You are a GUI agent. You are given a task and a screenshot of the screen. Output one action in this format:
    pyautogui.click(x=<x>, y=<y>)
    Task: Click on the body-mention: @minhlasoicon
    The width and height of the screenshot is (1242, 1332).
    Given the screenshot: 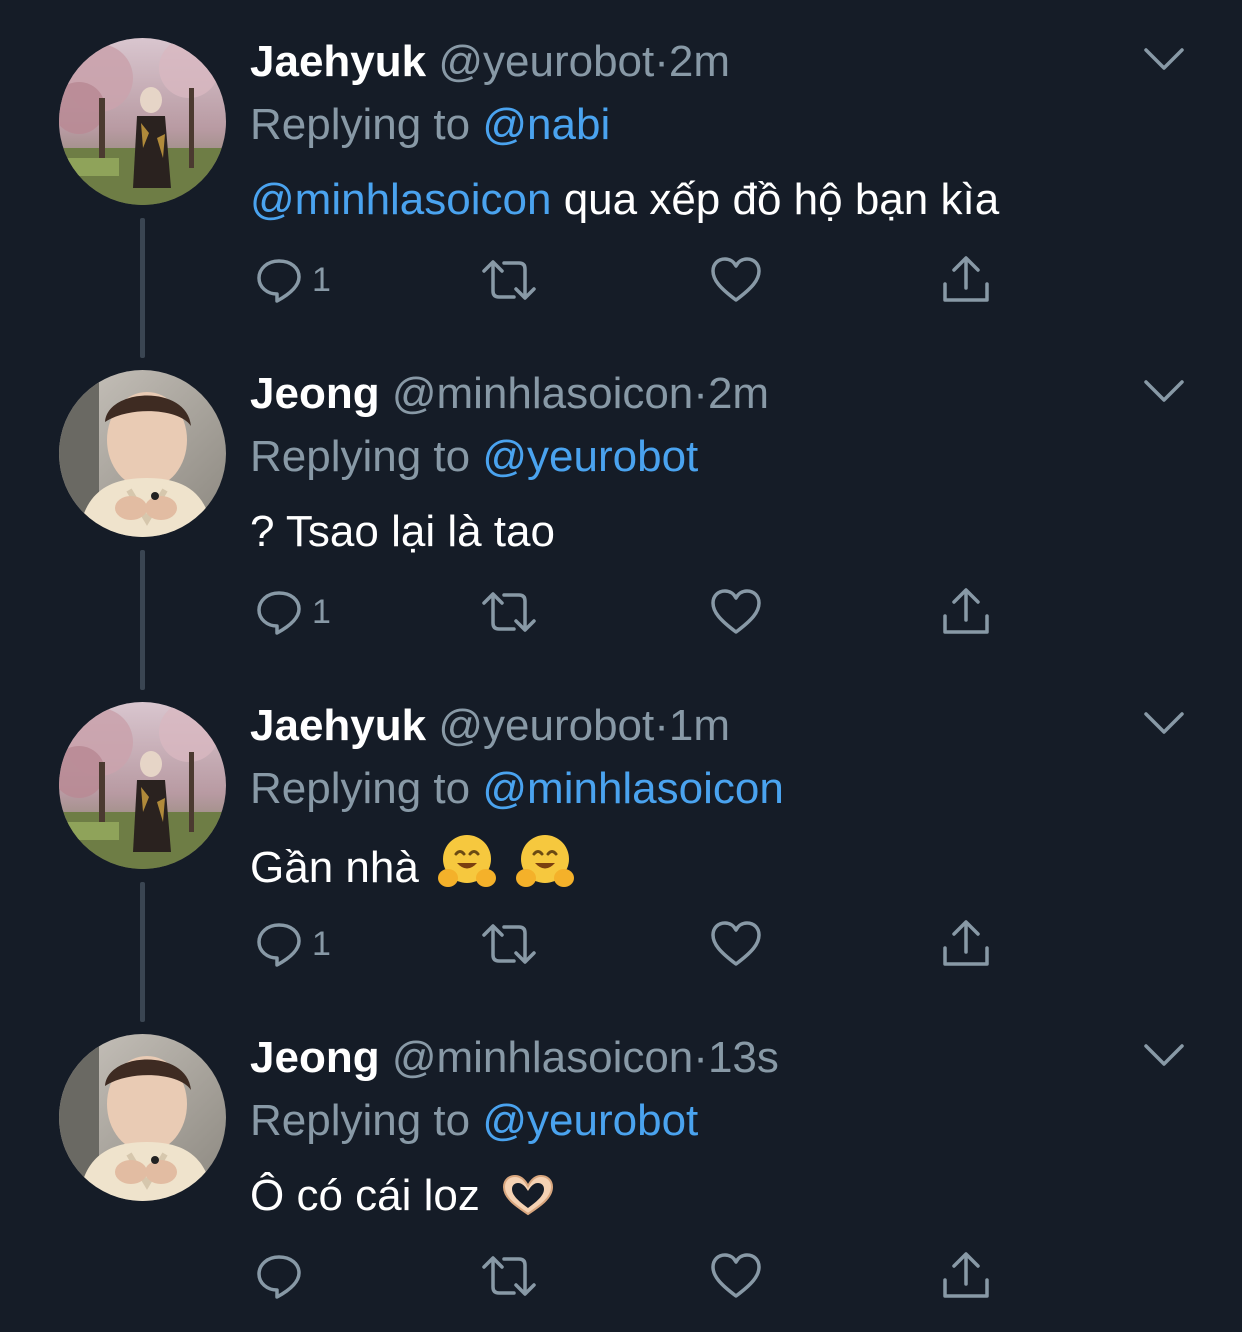 What is the action you would take?
    pyautogui.click(x=400, y=199)
    